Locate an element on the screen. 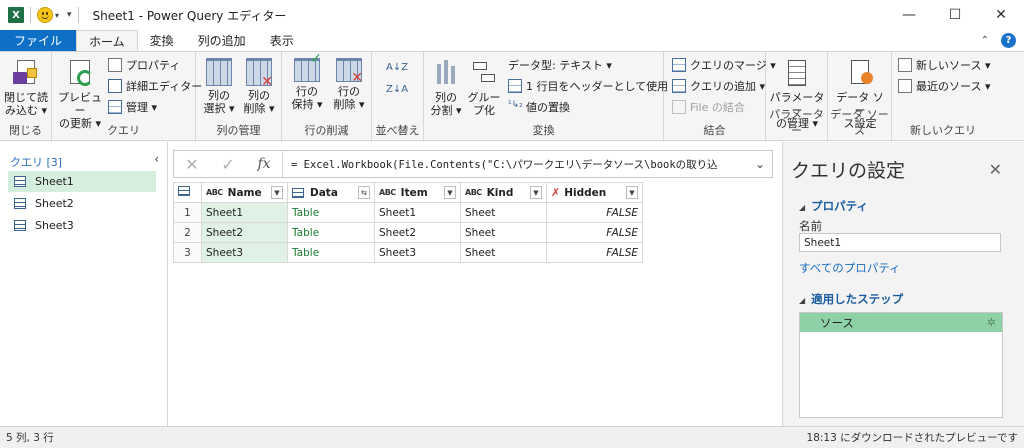  group-label-new-query: 新しいクエリ is located at coordinates (943, 130).